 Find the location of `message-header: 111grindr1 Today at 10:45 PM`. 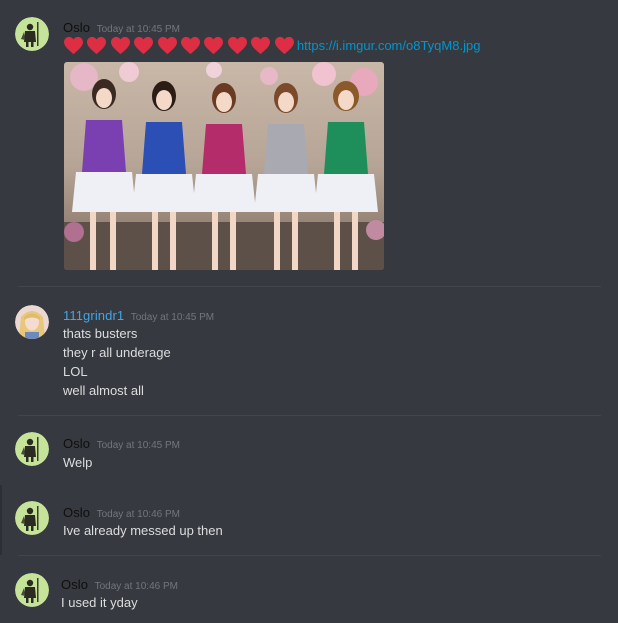

message-header: 111grindr1 Today at 10:45 PM is located at coordinates (138, 316).